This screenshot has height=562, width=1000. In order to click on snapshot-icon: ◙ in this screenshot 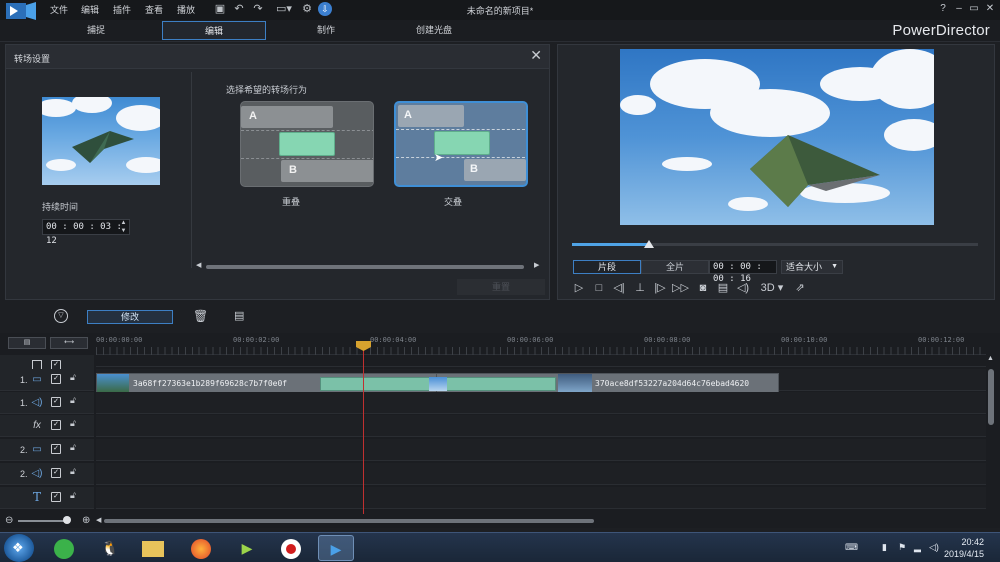, I will do `click(703, 288)`.